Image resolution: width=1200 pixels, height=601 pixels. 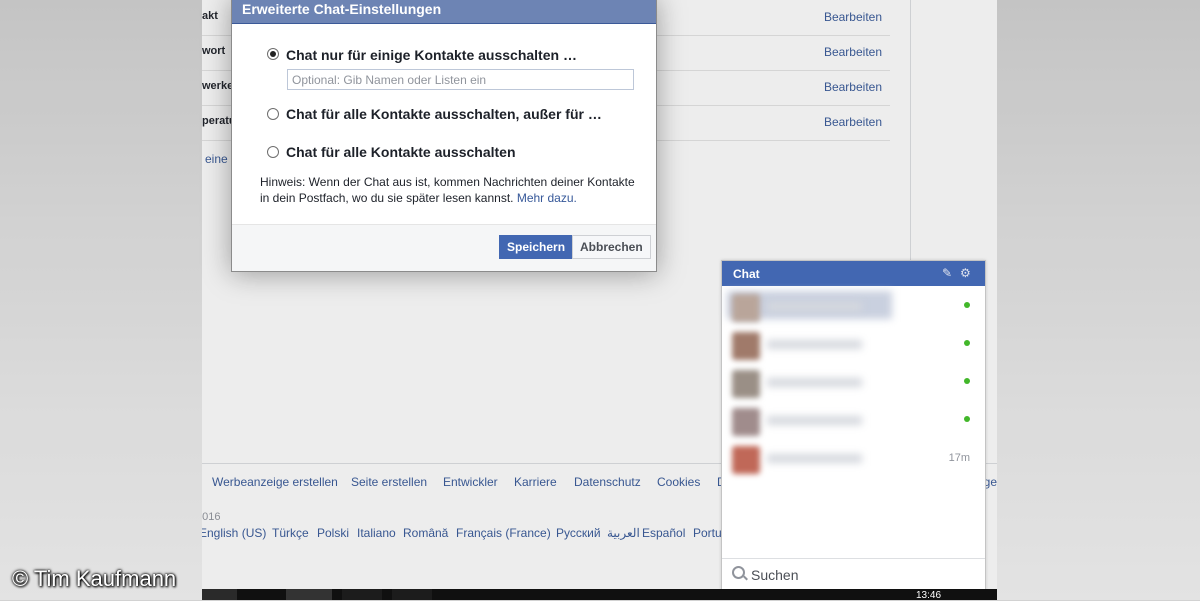 What do you see at coordinates (738, 572) in the screenshot?
I see `search-icon` at bounding box center [738, 572].